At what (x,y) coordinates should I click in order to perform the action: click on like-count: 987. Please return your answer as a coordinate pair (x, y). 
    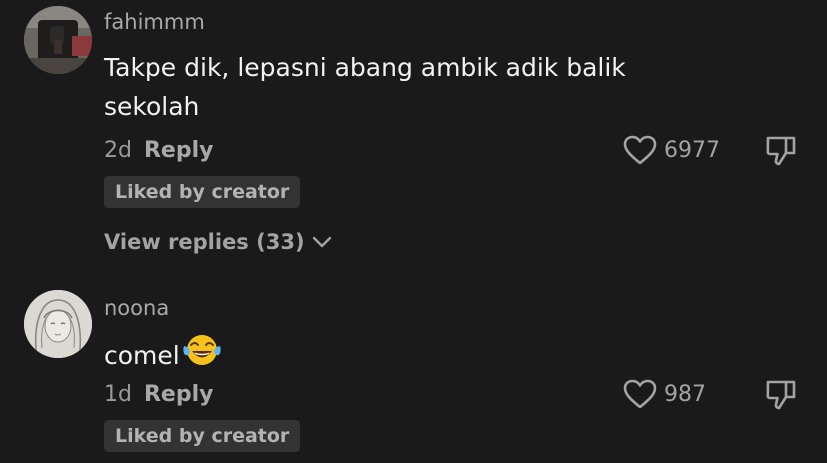
    Looking at the image, I should click on (685, 394).